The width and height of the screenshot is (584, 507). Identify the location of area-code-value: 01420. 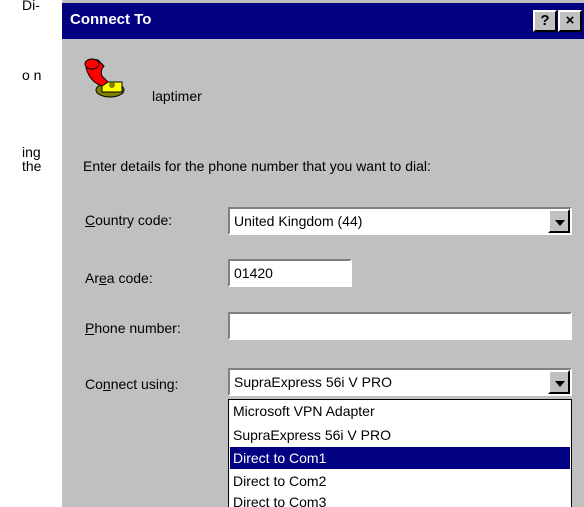
(253, 273).